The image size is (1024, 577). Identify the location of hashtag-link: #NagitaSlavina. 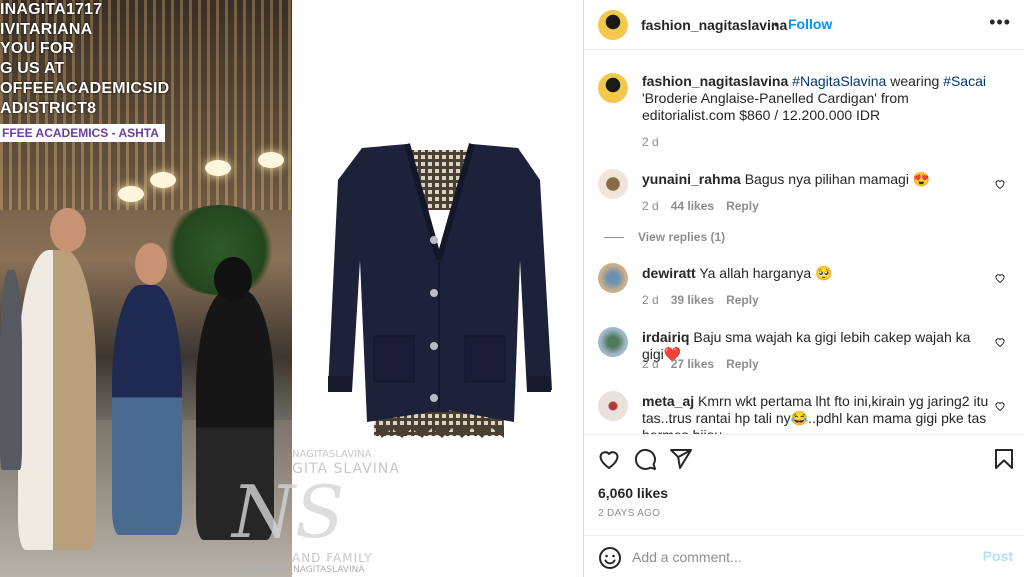
(839, 81).